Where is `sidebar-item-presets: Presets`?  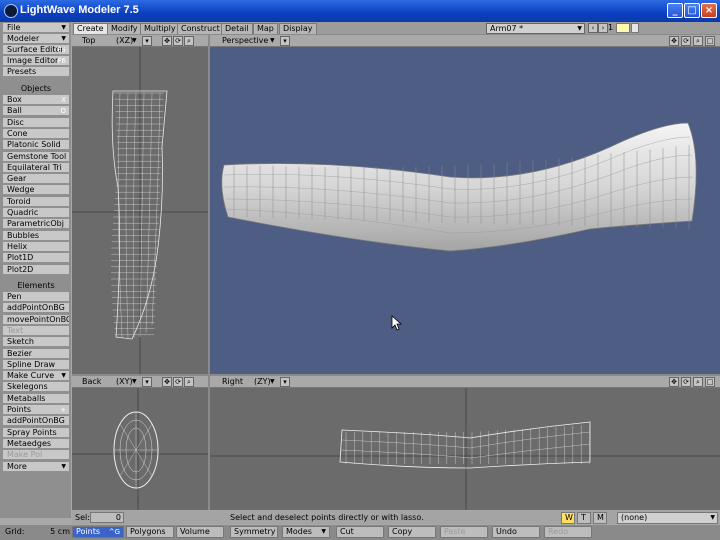 sidebar-item-presets: Presets is located at coordinates (36, 72).